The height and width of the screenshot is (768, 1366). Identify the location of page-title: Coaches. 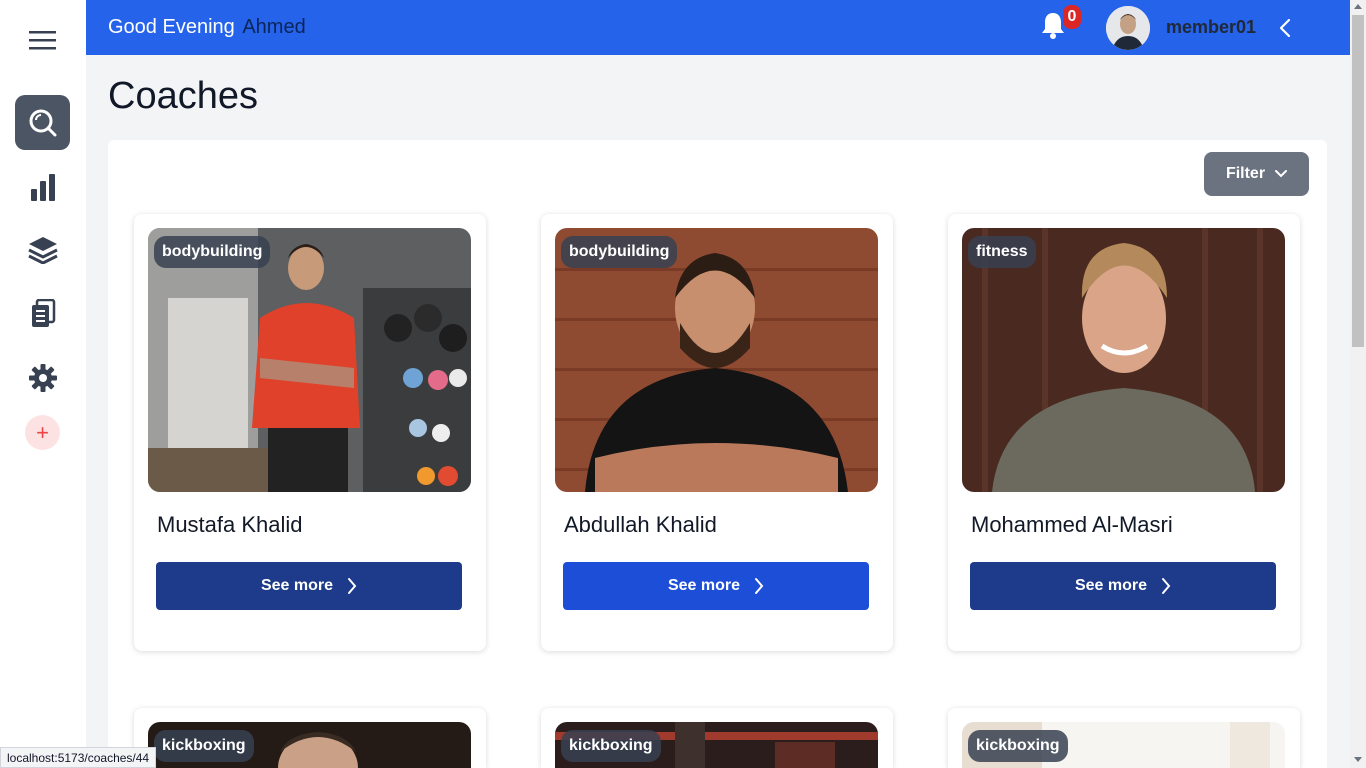
(183, 96).